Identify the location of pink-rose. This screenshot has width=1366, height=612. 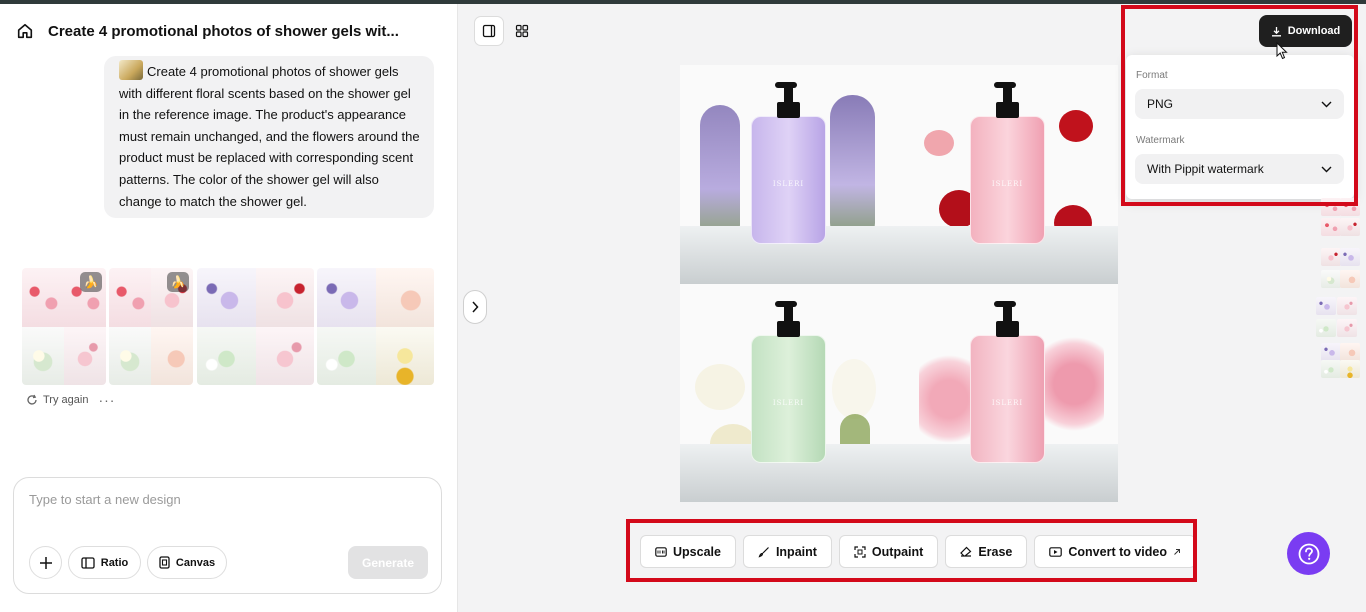
(939, 143).